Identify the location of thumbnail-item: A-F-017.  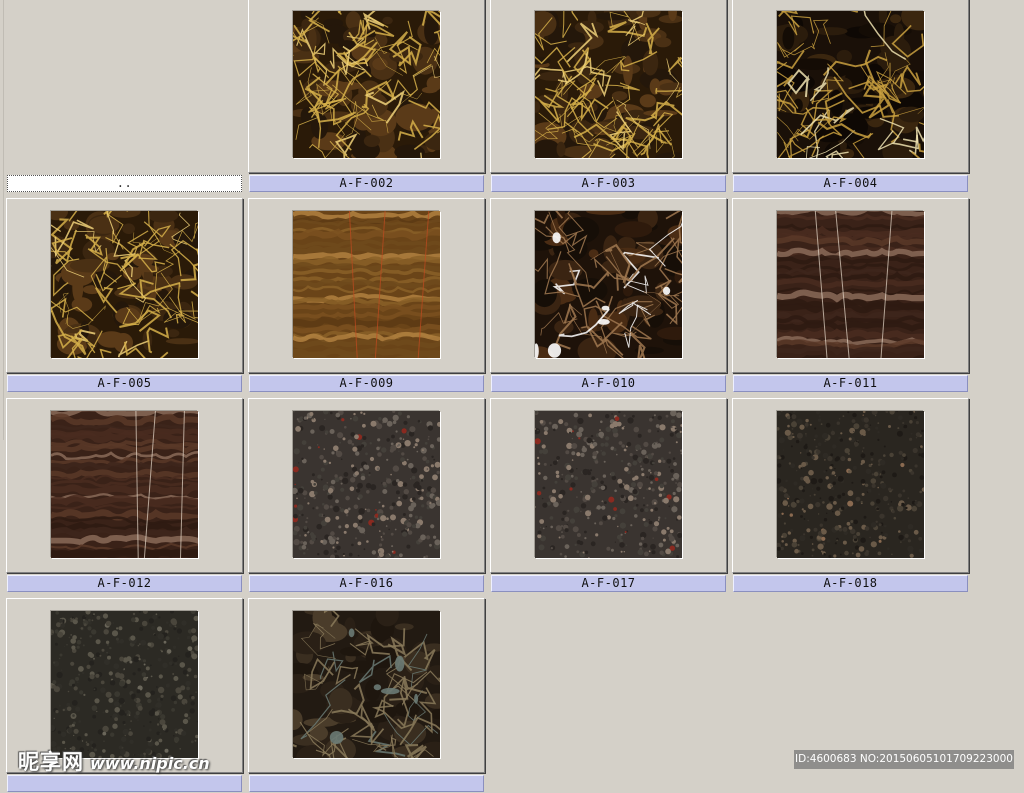
(608, 495).